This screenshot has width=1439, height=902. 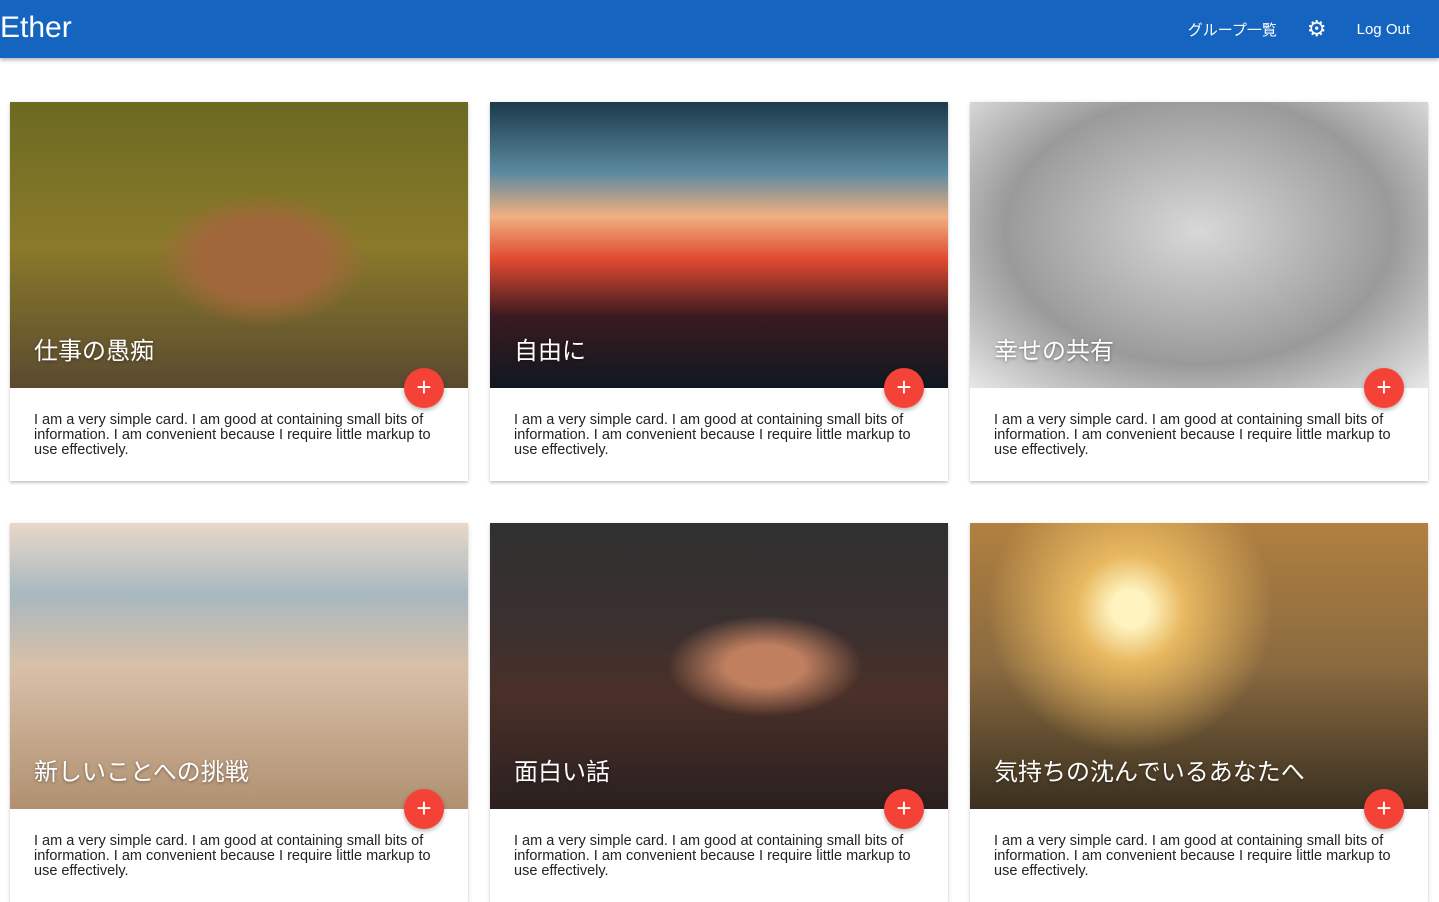 What do you see at coordinates (239, 666) in the screenshot?
I see `card-image: 新しいことへの挑戦` at bounding box center [239, 666].